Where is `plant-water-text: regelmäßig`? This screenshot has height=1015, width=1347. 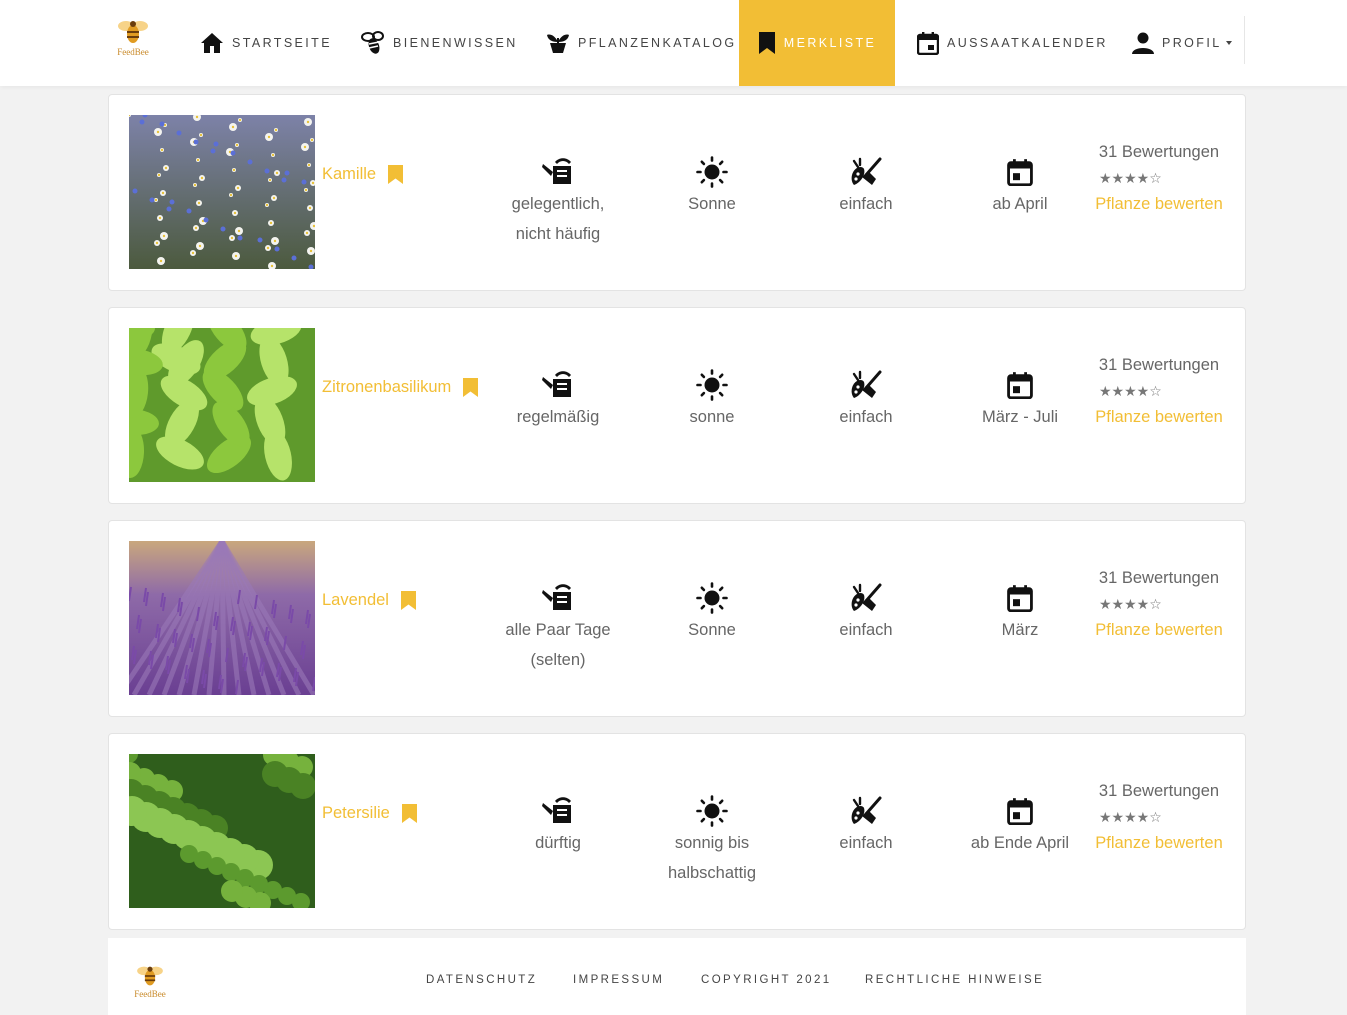 plant-water-text: regelmäßig is located at coordinates (558, 417).